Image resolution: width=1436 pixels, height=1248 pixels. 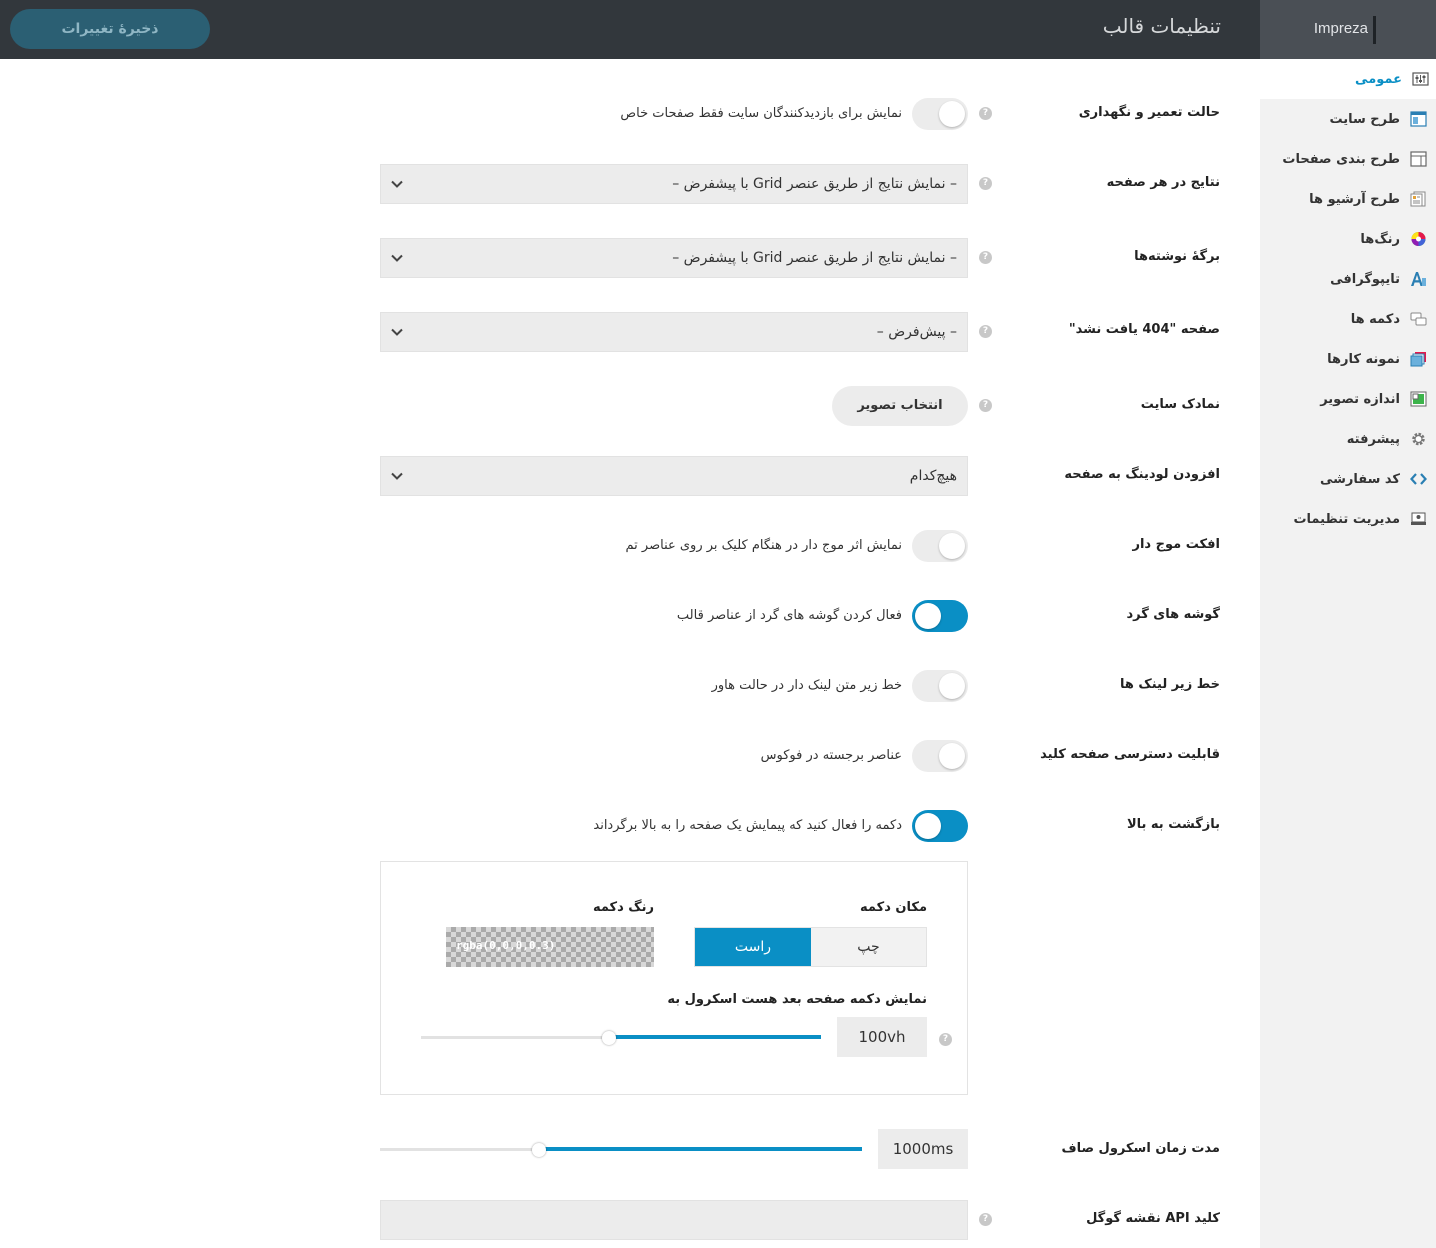 What do you see at coordinates (1359, 479) in the screenshot?
I see `sidebar-item-label: کد سفارشی` at bounding box center [1359, 479].